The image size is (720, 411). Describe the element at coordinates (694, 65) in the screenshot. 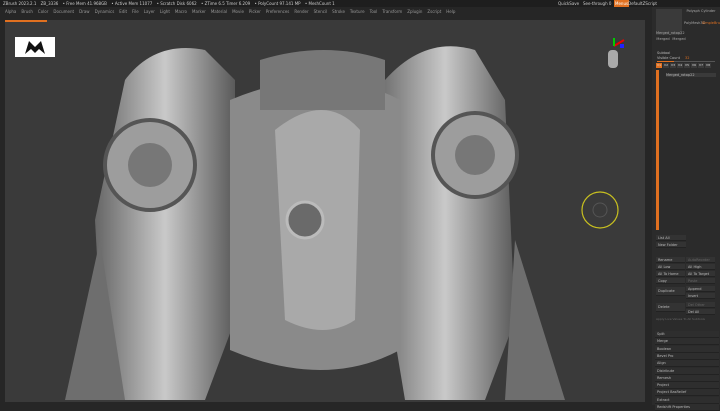

I see `slot-v6: V6` at that location.